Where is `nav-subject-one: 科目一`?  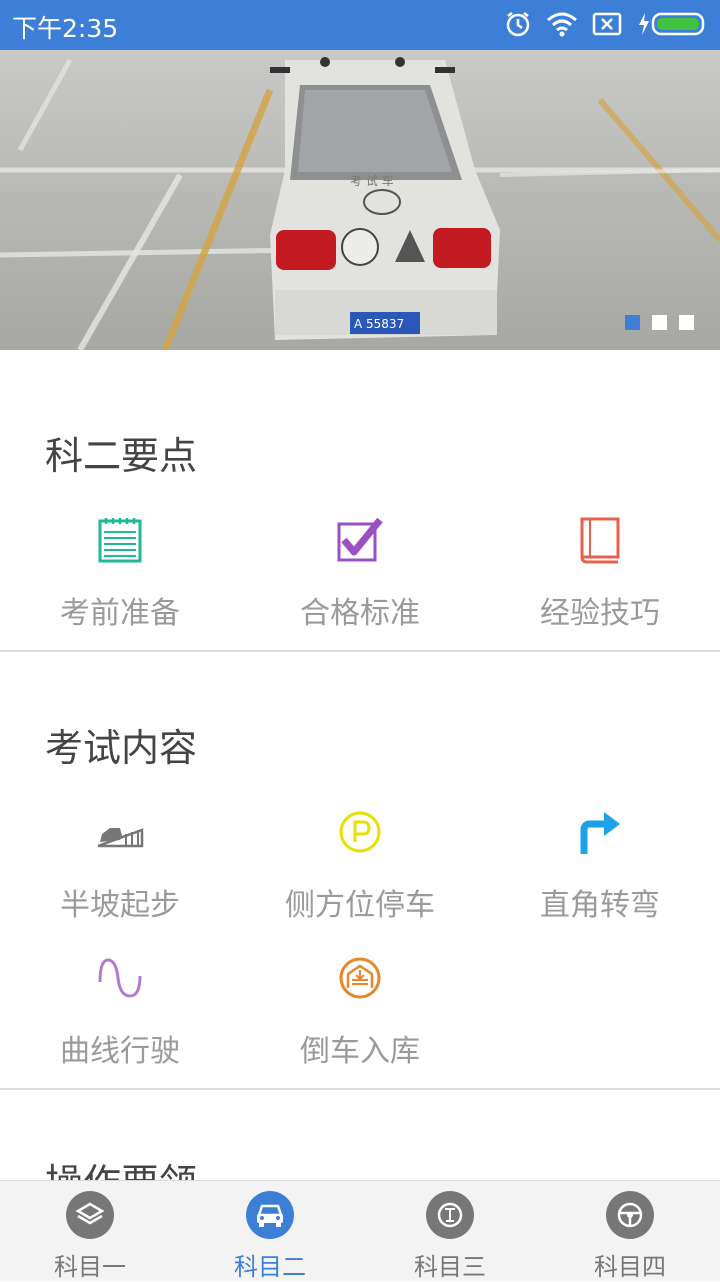 nav-subject-one: 科目一 is located at coordinates (90, 1236).